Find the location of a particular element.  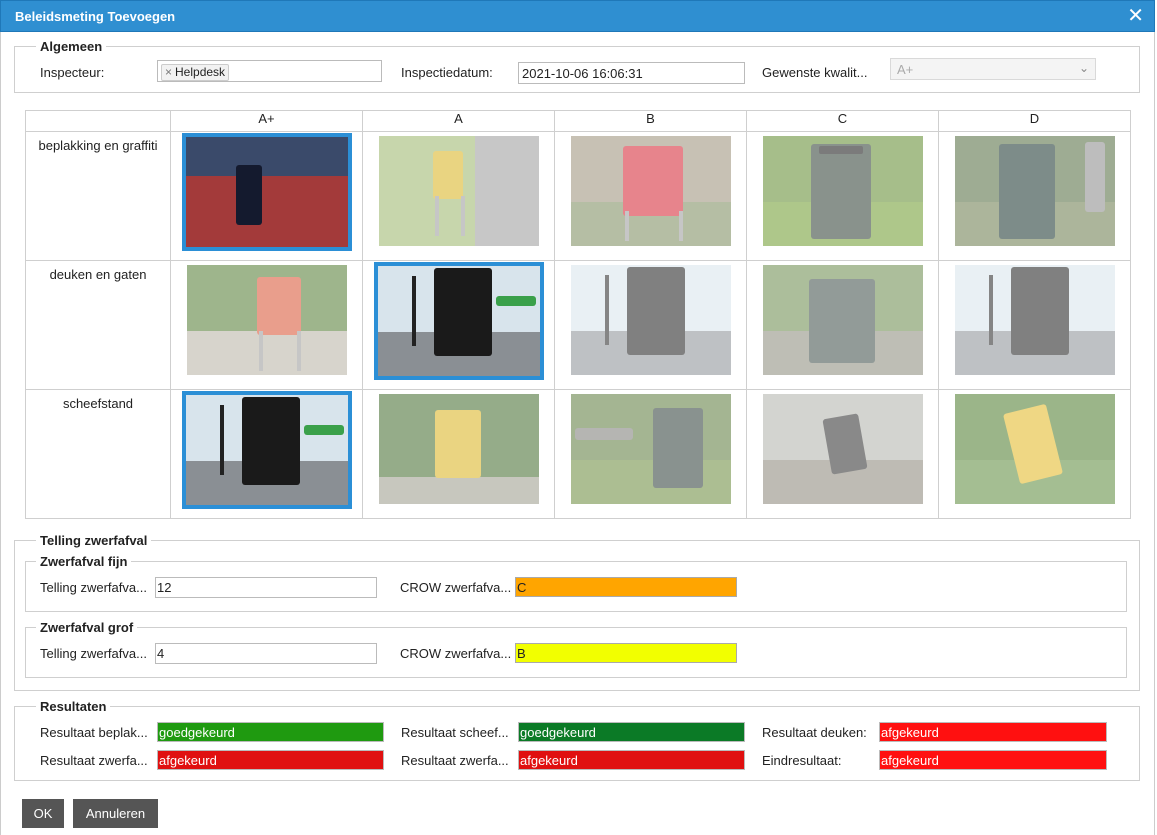

grid-row-label: scheefstand is located at coordinates (98, 454).